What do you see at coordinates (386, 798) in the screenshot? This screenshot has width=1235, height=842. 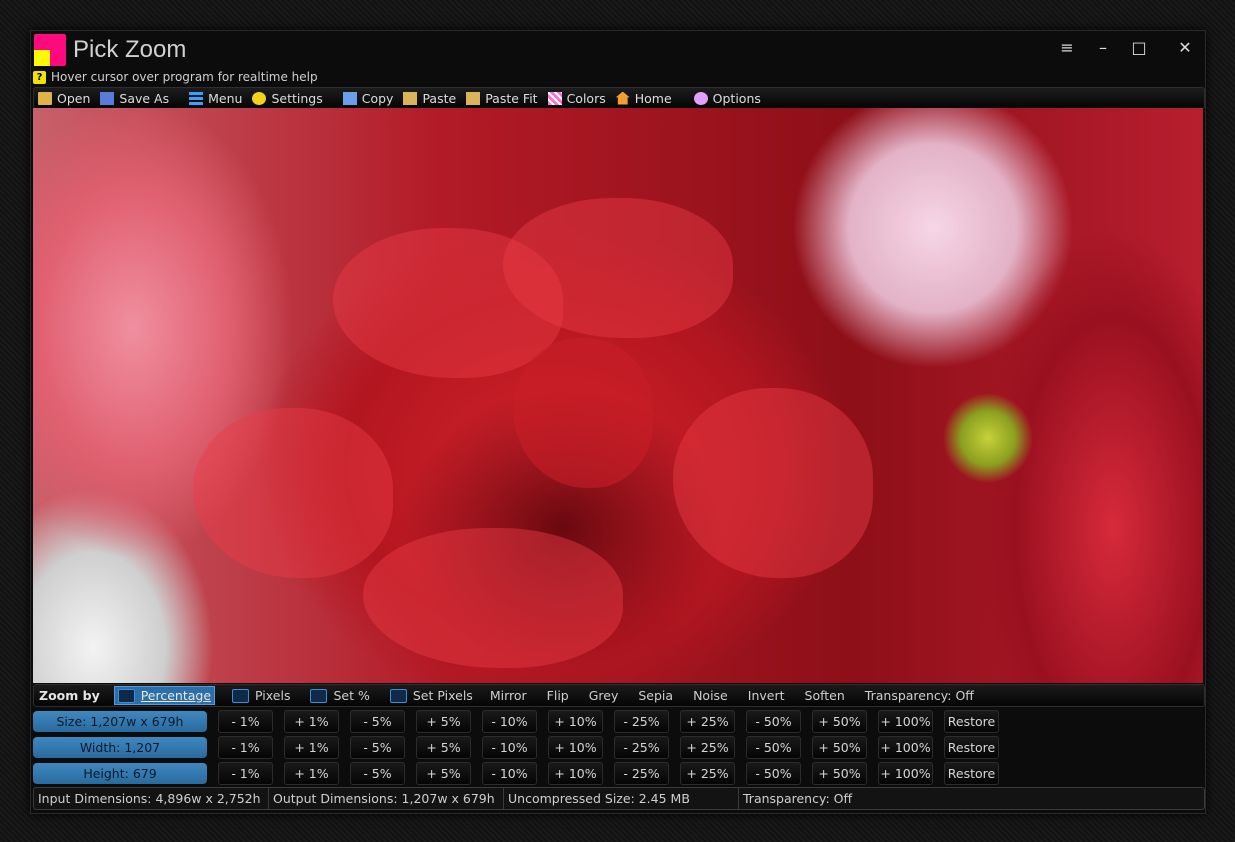 I see `output-dimensions: Output Dimensions: 1,207w x 679h` at bounding box center [386, 798].